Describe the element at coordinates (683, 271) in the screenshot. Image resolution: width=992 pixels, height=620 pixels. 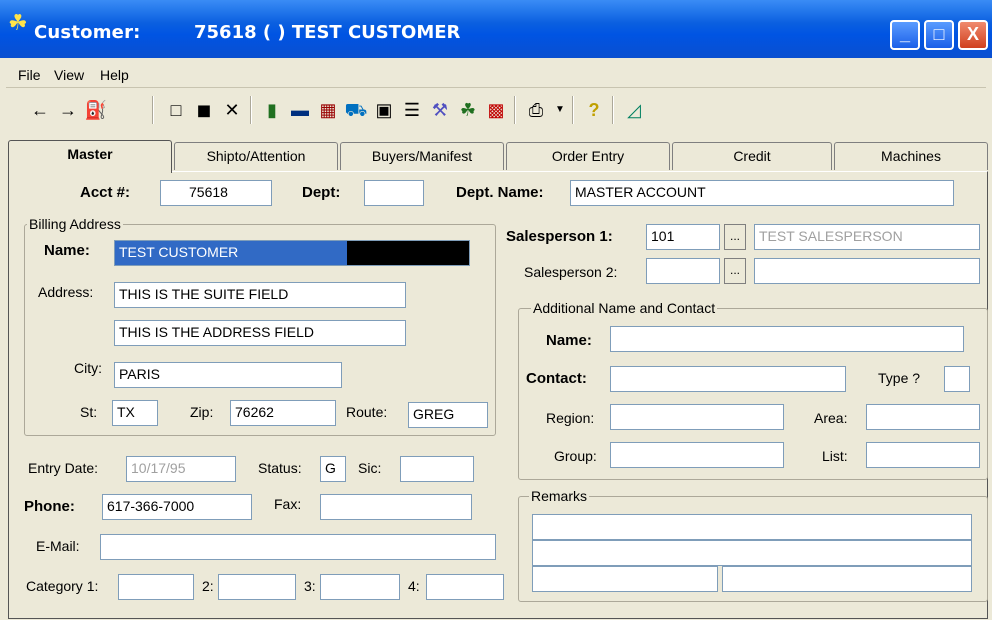
I see `salesperson2-code-field` at that location.